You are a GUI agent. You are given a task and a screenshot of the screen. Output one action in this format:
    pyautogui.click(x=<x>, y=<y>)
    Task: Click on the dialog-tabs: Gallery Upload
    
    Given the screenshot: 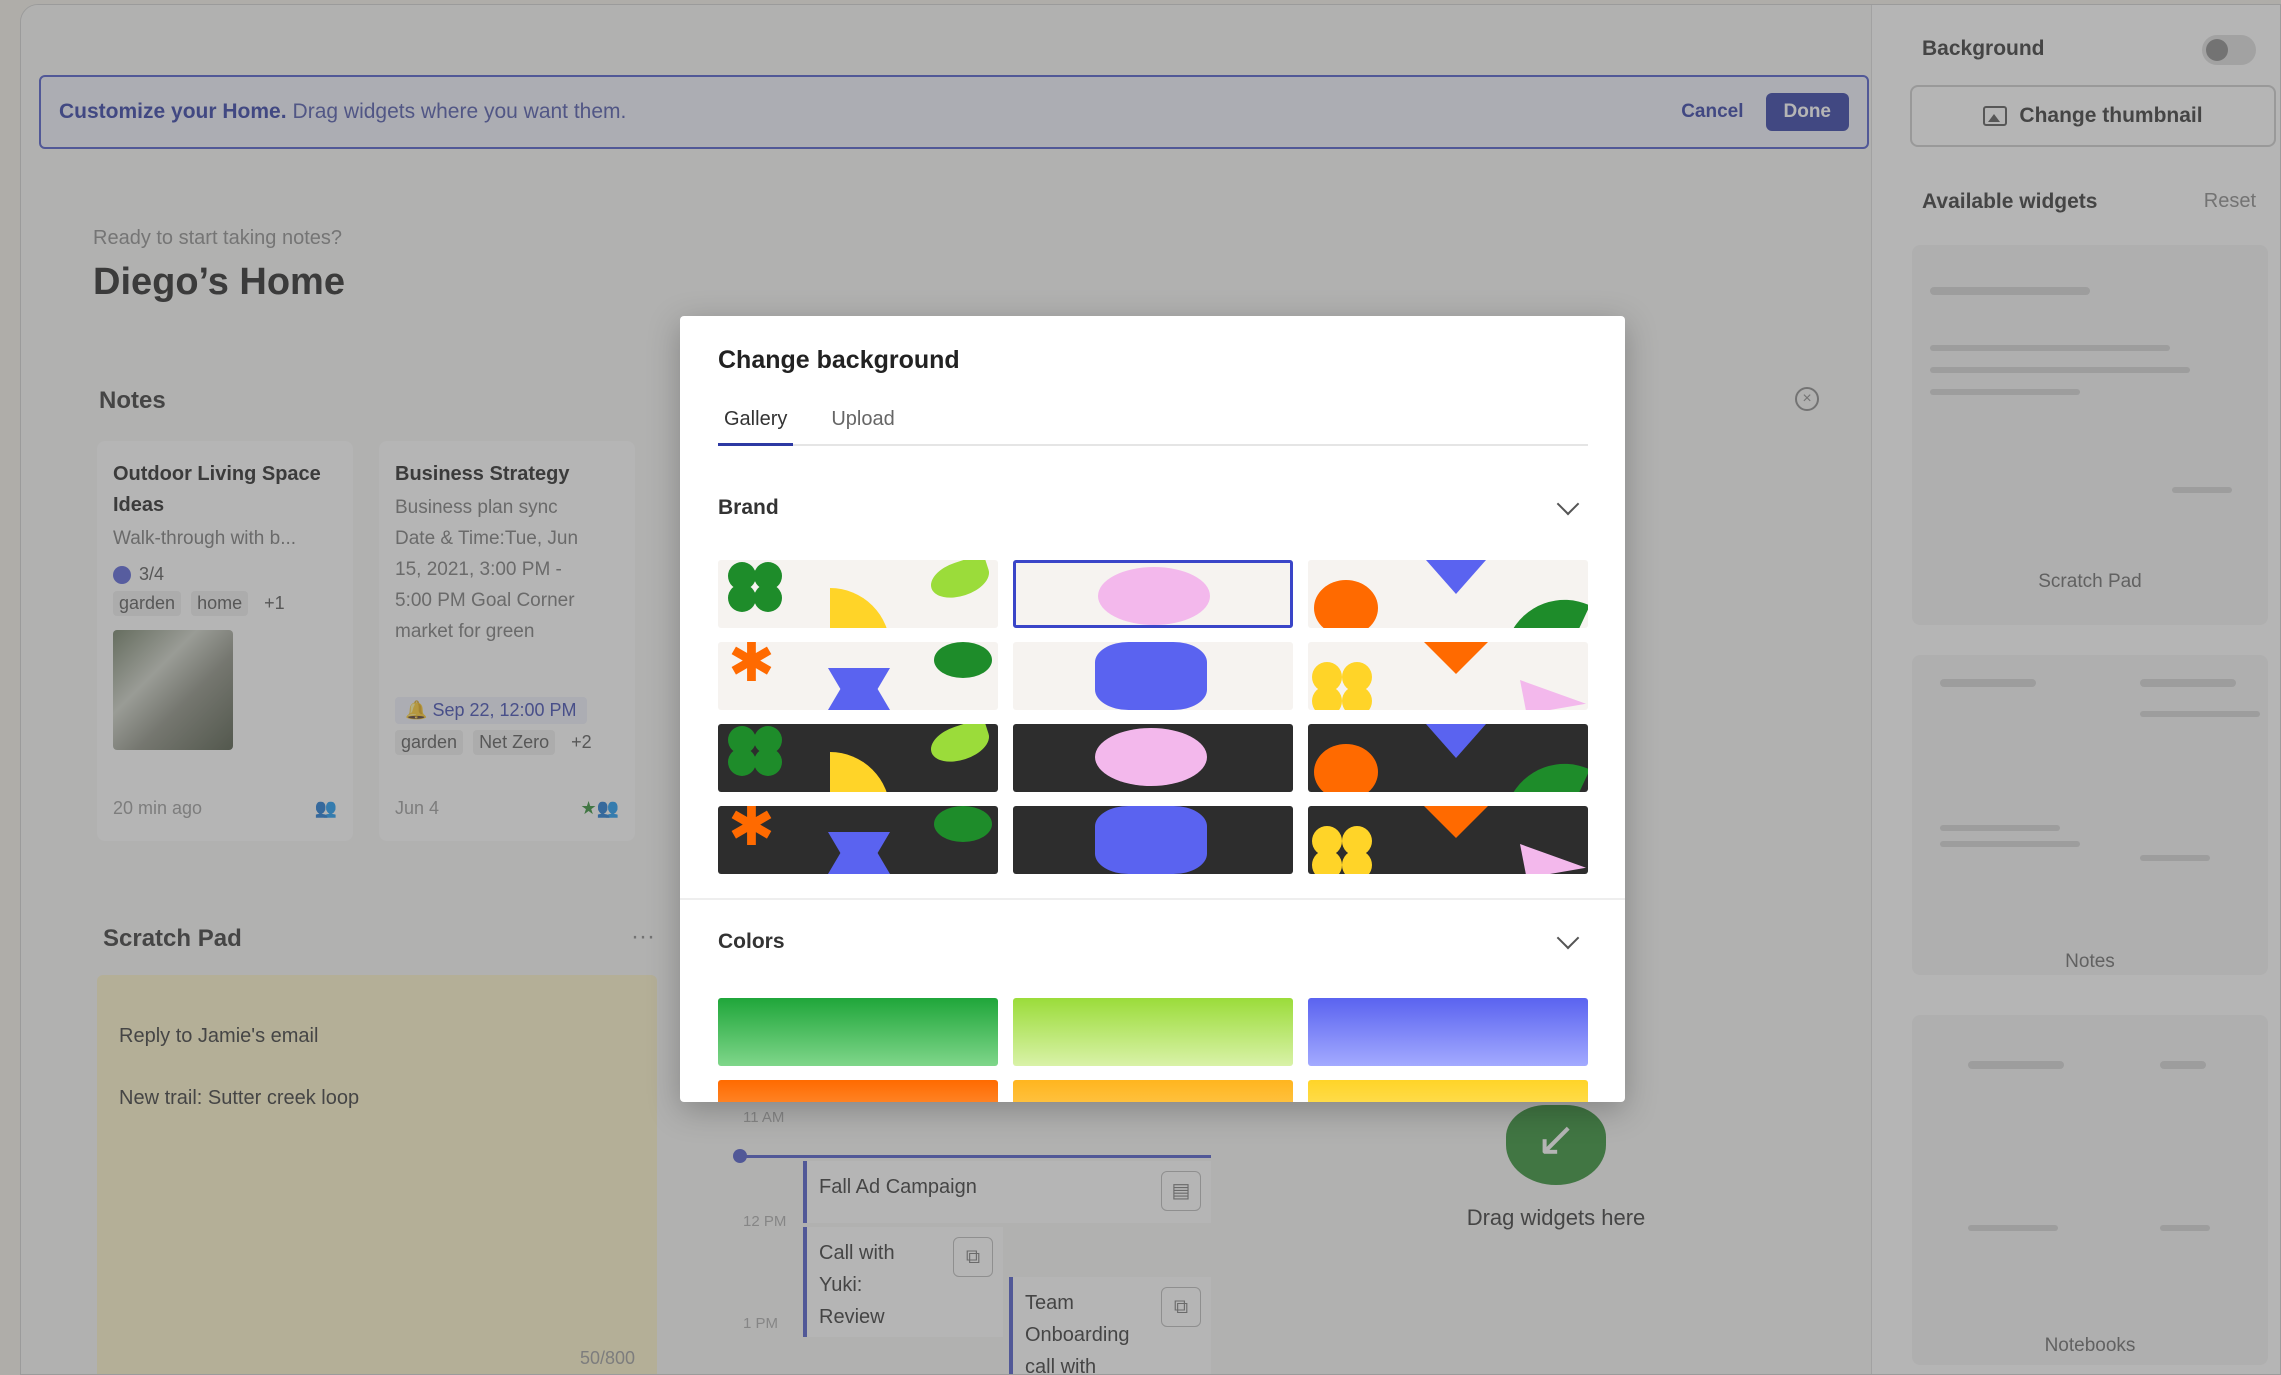 What is the action you would take?
    pyautogui.click(x=1153, y=421)
    